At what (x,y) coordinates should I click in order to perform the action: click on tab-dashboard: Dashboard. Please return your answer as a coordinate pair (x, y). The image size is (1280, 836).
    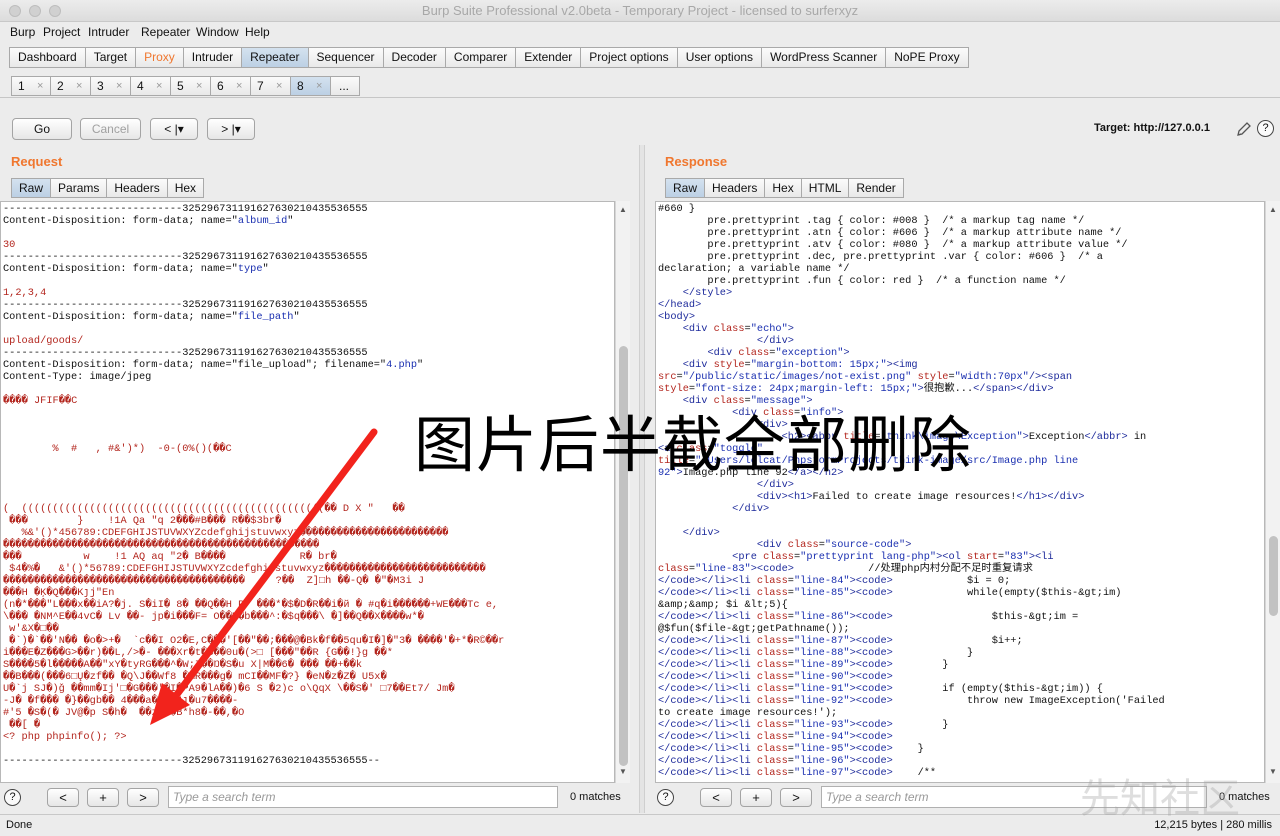
    Looking at the image, I should click on (47, 57).